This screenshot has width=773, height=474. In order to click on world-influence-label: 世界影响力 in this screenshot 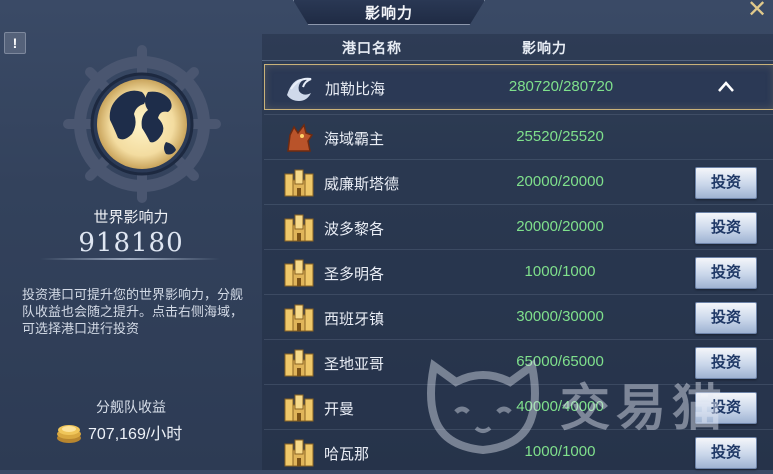, I will do `click(131, 217)`.